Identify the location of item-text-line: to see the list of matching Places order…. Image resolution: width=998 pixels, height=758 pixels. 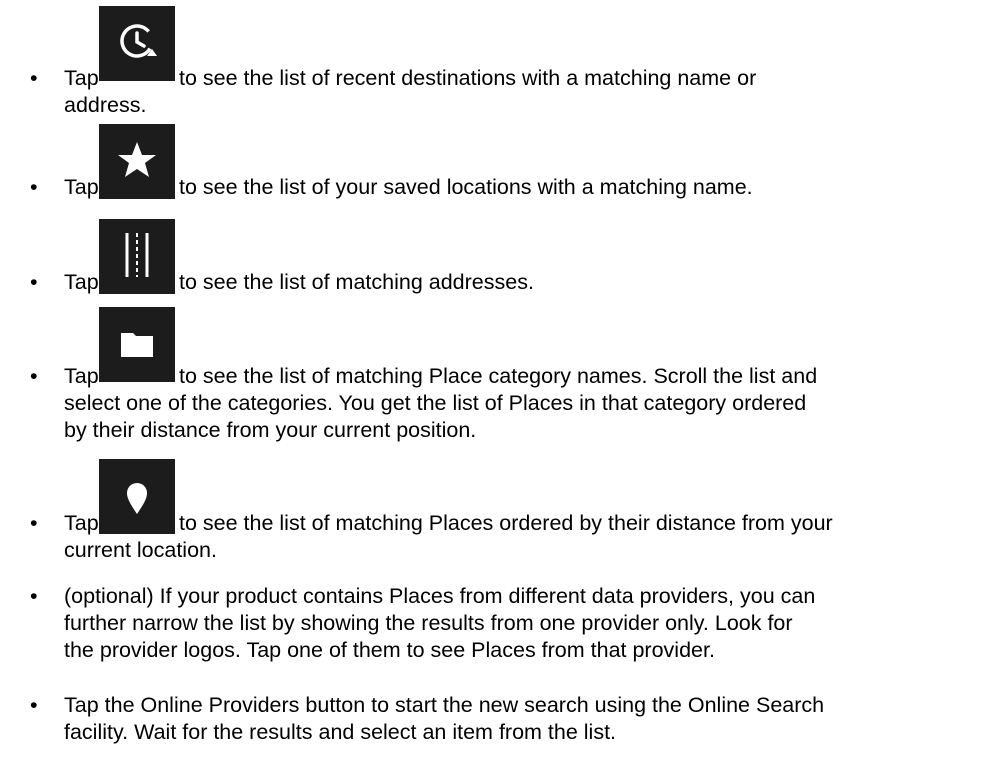
(506, 523).